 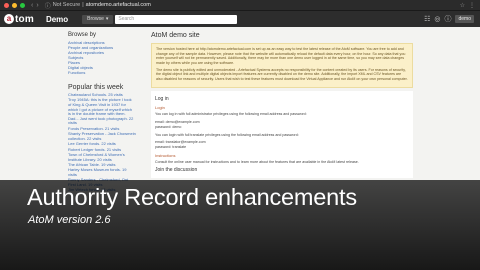 What do you see at coordinates (160, 108) in the screenshot?
I see `login-subheading: Login` at bounding box center [160, 108].